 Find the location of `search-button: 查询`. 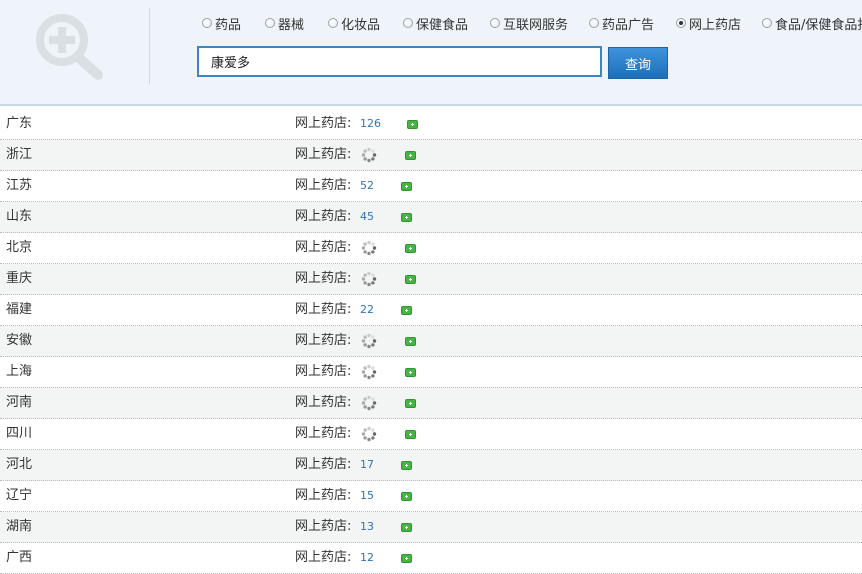

search-button: 查询 is located at coordinates (638, 63).